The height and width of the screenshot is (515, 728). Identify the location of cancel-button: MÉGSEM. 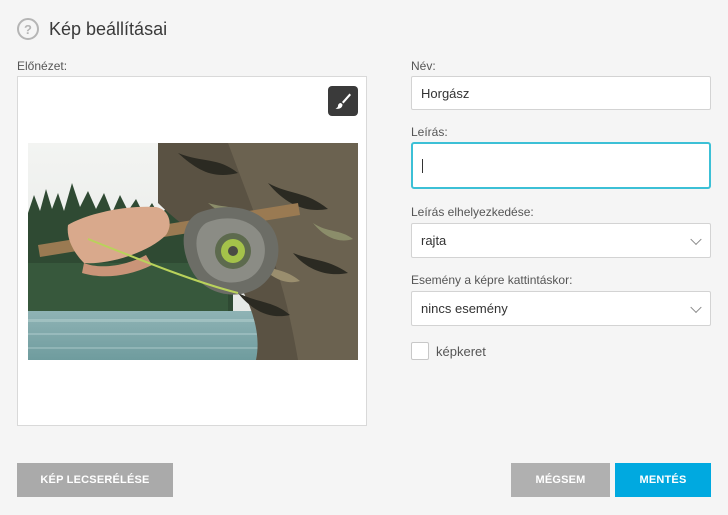
(560, 480).